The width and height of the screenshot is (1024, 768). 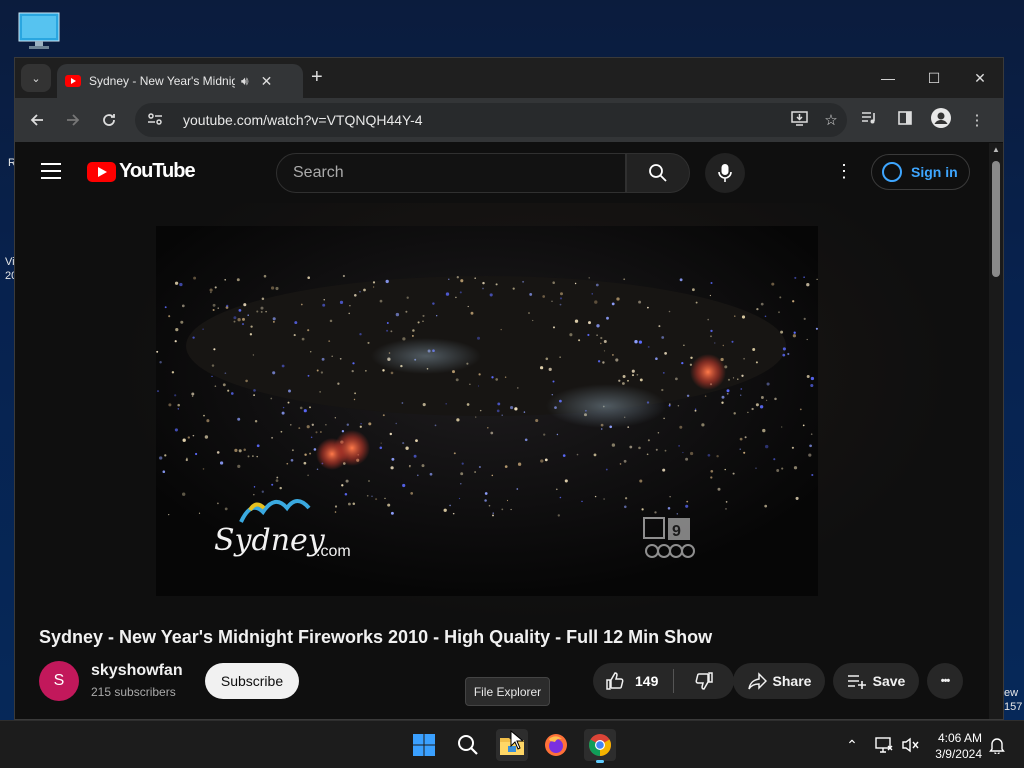 I want to click on share-button: Share, so click(x=779, y=681).